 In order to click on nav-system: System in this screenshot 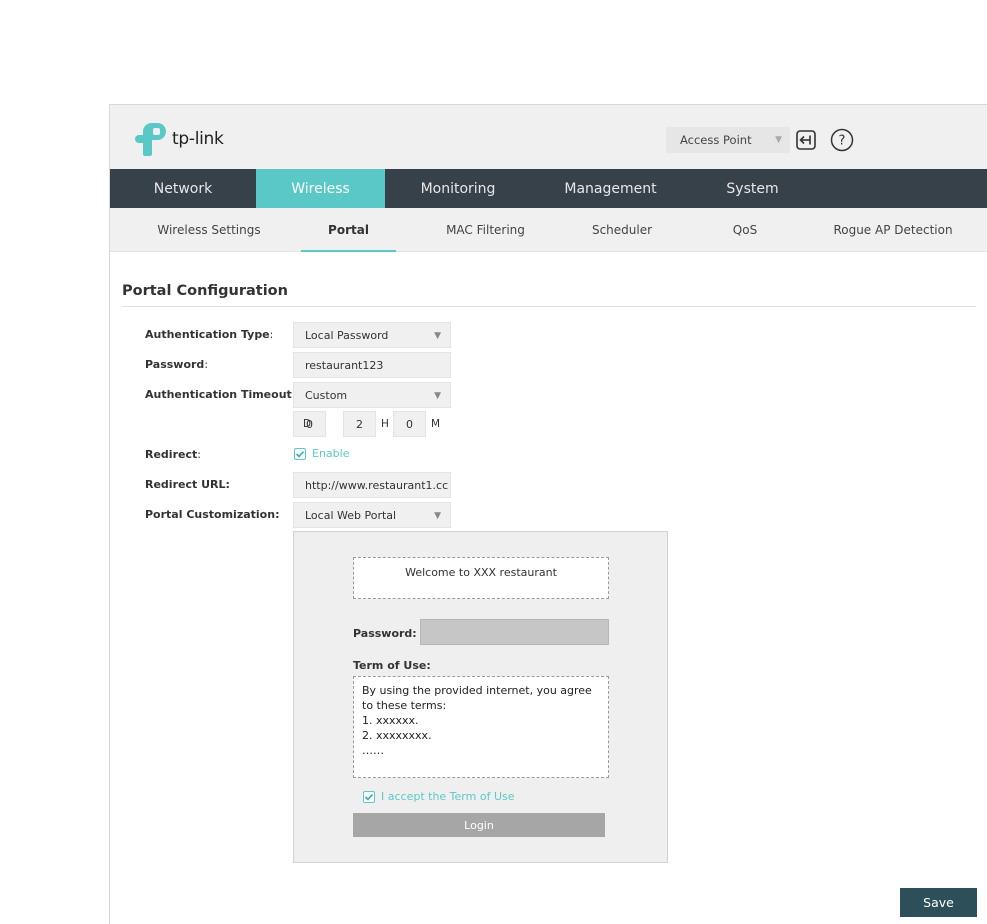, I will do `click(752, 188)`.